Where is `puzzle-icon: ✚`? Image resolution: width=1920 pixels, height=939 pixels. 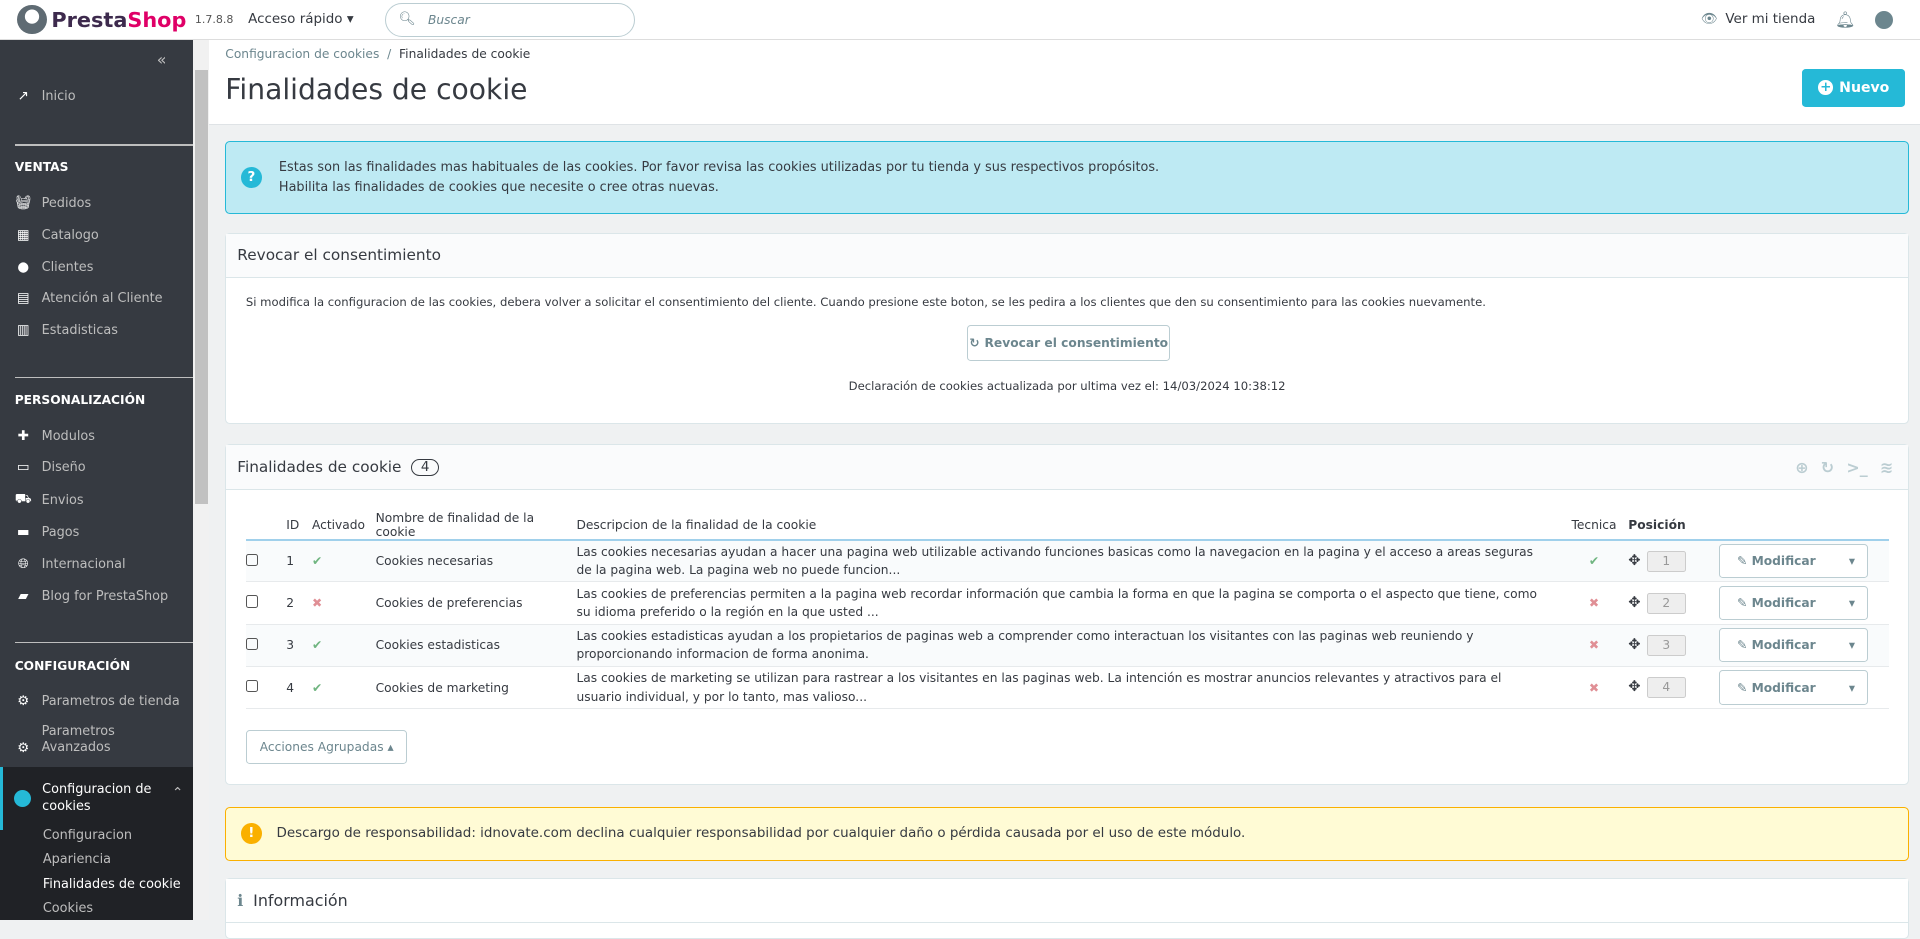
puzzle-icon: ✚ is located at coordinates (23, 436).